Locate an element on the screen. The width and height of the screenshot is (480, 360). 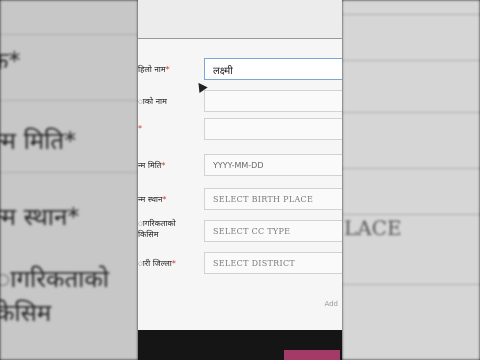
field-label: ाको नाम is located at coordinates (152, 101).